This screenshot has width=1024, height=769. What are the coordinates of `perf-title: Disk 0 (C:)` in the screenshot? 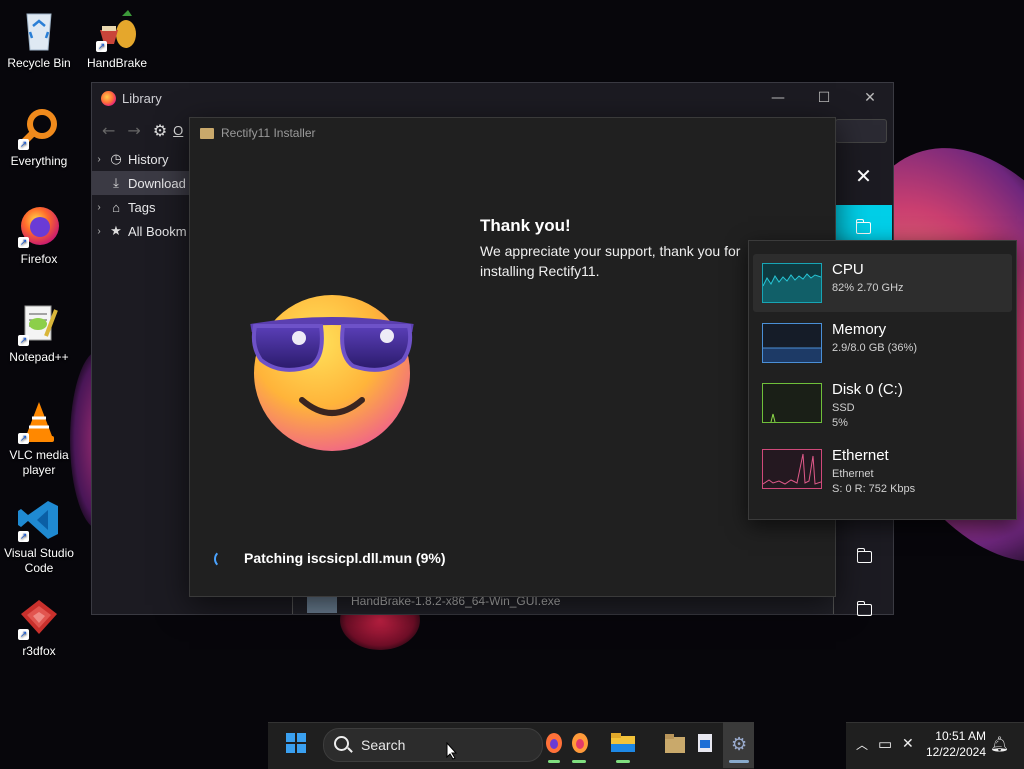 It's located at (867, 389).